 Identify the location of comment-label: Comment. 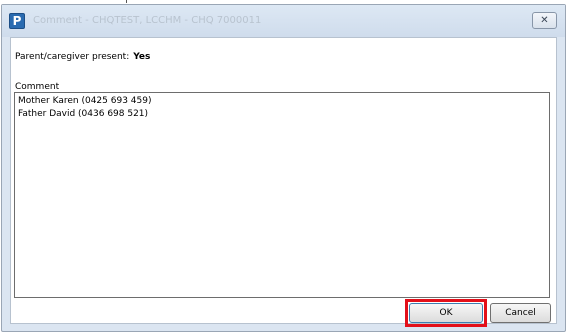
(37, 87).